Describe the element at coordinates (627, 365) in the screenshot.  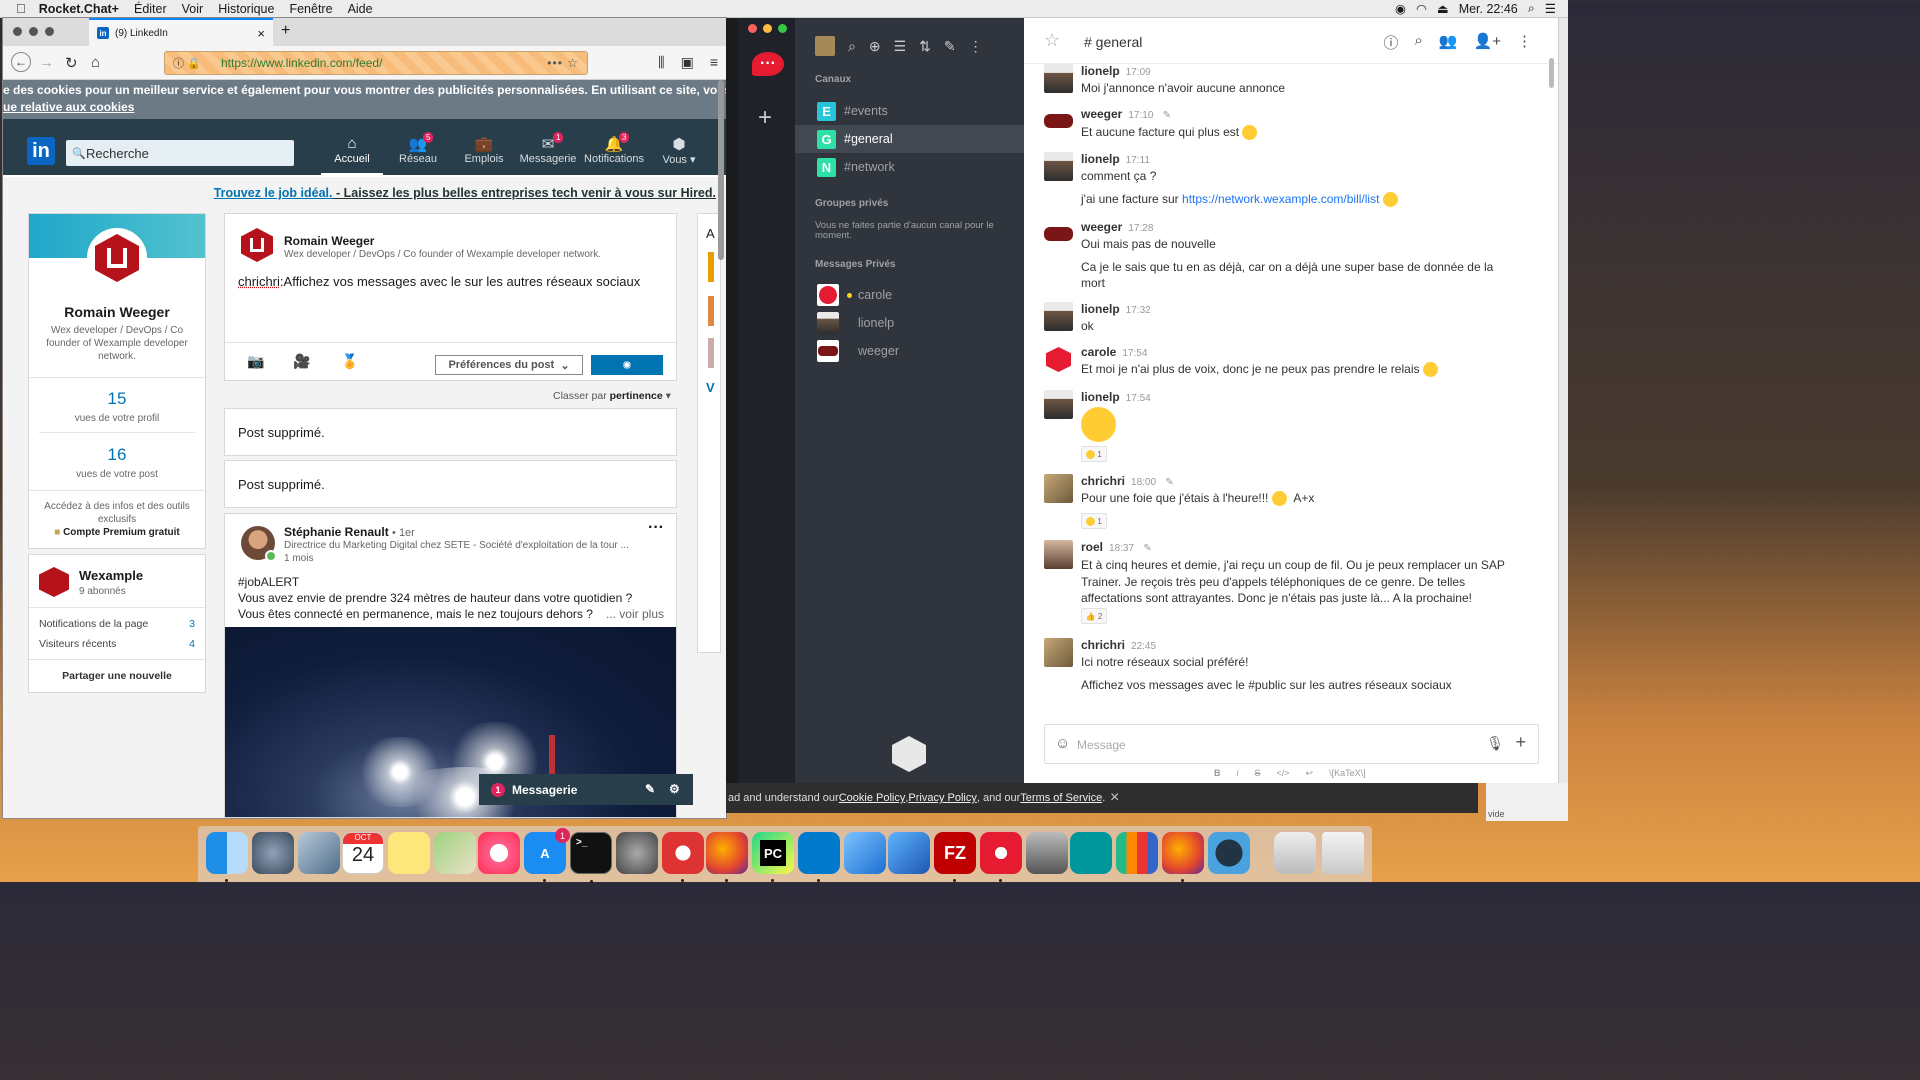
I see `post-button: ✺` at that location.